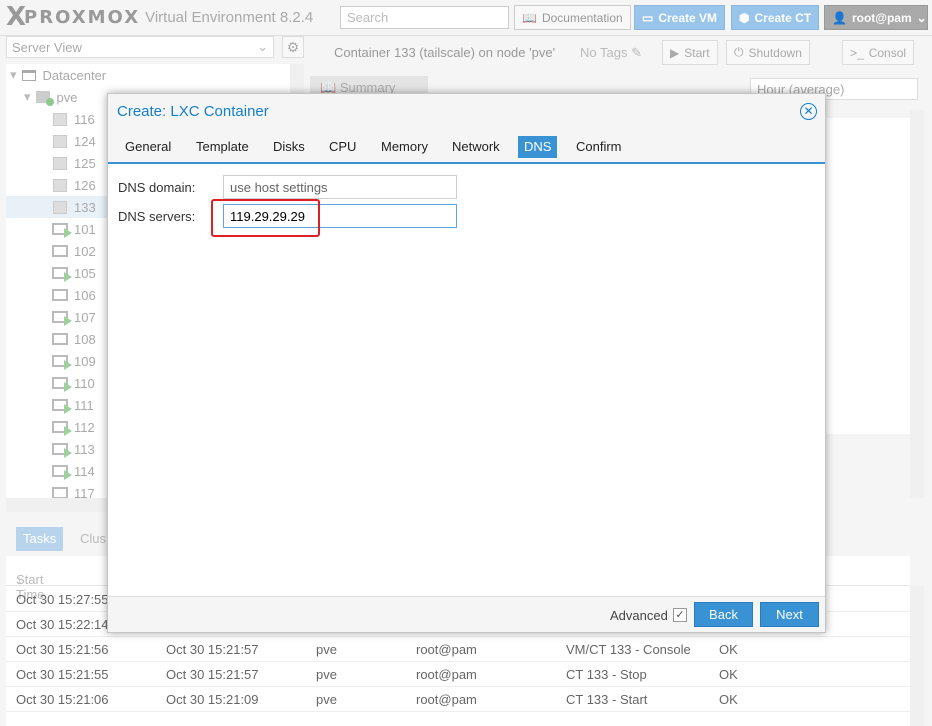 The width and height of the screenshot is (932, 726). I want to click on shutdown-label: Shutdown, so click(775, 52).